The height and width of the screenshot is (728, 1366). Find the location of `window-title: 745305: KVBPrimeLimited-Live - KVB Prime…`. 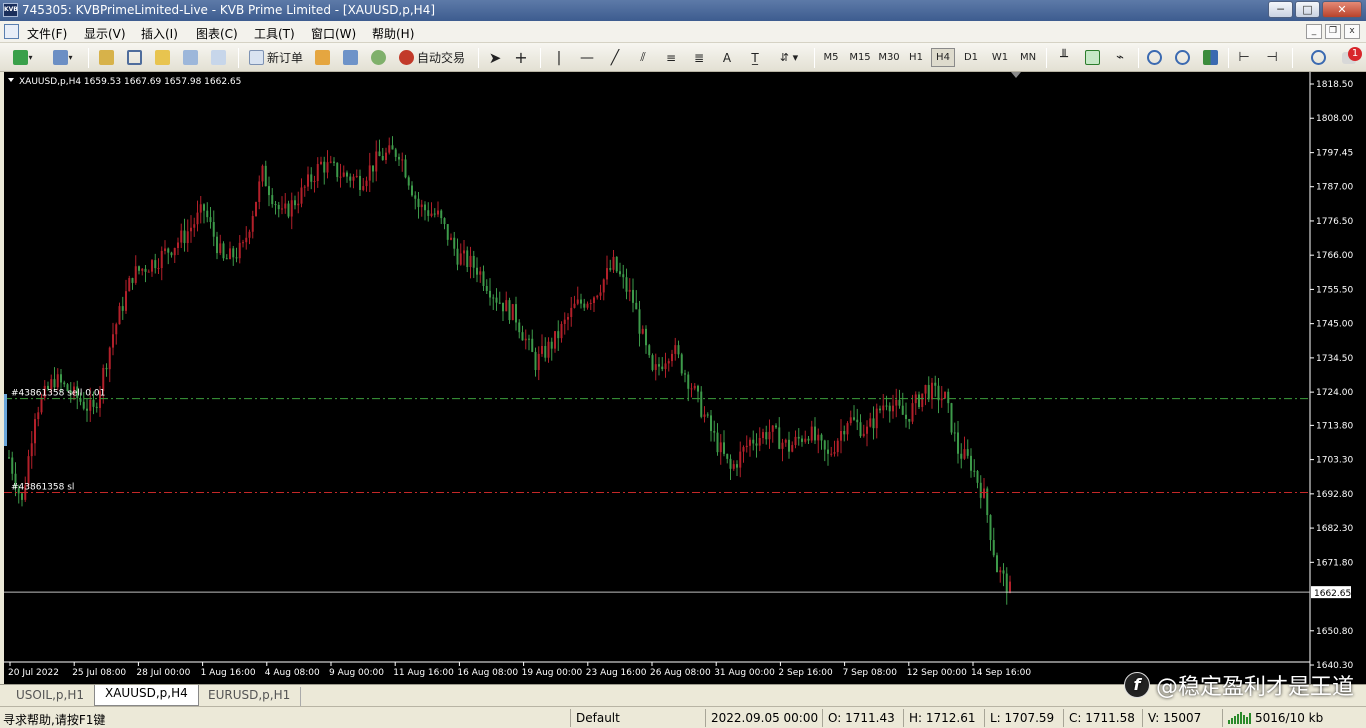

window-title: 745305: KVBPrimeLimited-Live - KVB Prime… is located at coordinates (229, 10).